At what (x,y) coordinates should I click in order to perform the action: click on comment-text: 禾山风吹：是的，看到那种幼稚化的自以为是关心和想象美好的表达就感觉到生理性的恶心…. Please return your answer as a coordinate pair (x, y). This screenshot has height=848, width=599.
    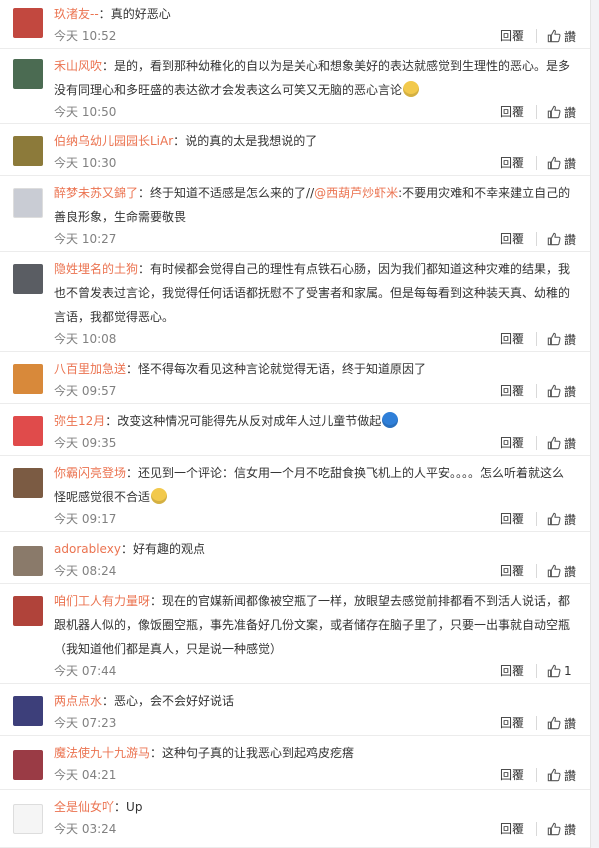
    Looking at the image, I should click on (314, 78).